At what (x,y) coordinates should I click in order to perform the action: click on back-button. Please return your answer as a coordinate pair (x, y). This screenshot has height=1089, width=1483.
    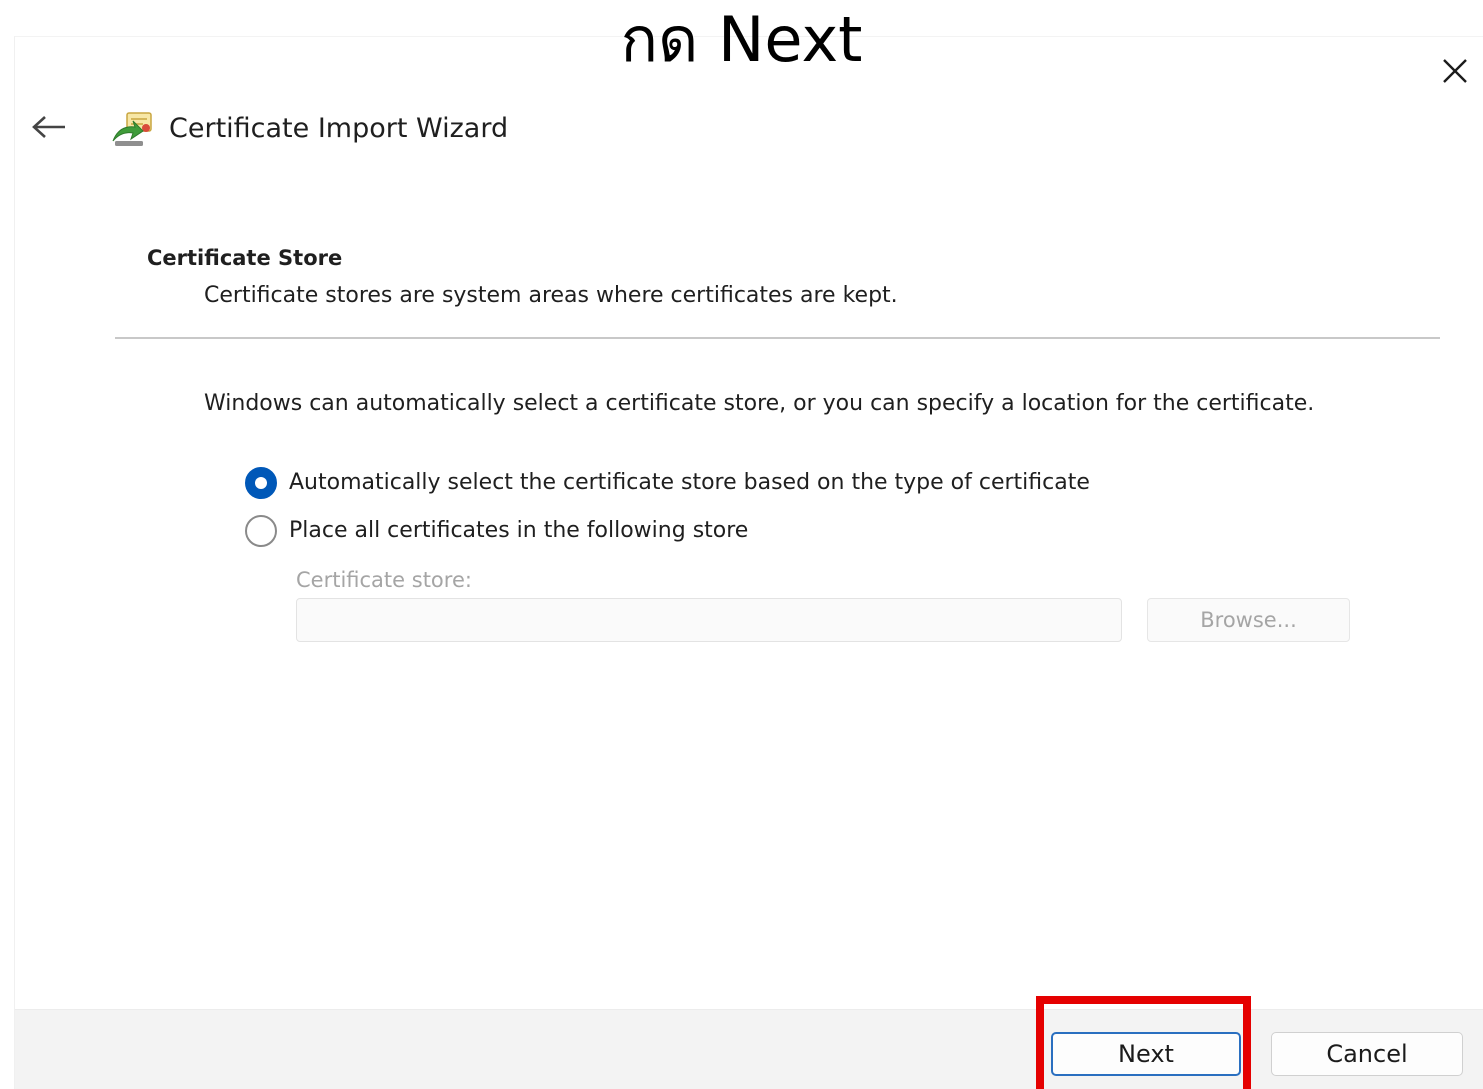
    Looking at the image, I should click on (49, 127).